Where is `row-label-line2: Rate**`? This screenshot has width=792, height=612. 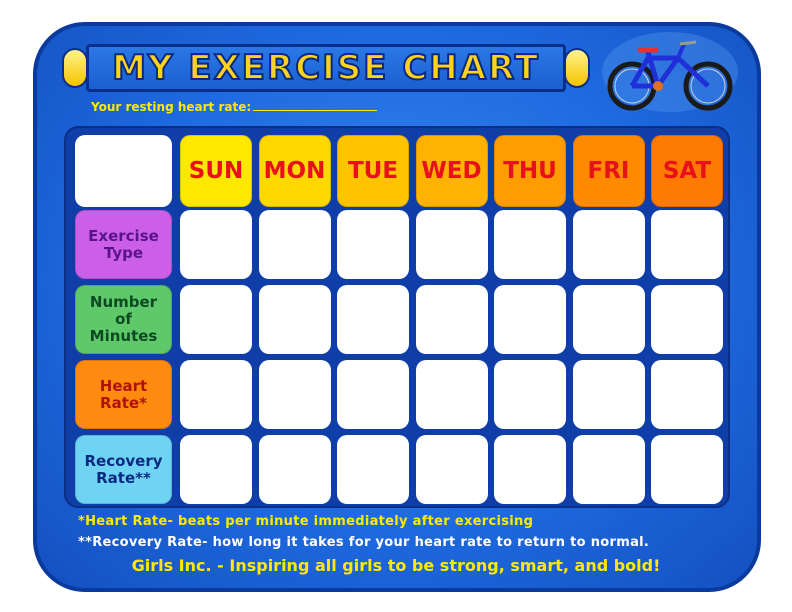
row-label-line2: Rate** is located at coordinates (123, 477).